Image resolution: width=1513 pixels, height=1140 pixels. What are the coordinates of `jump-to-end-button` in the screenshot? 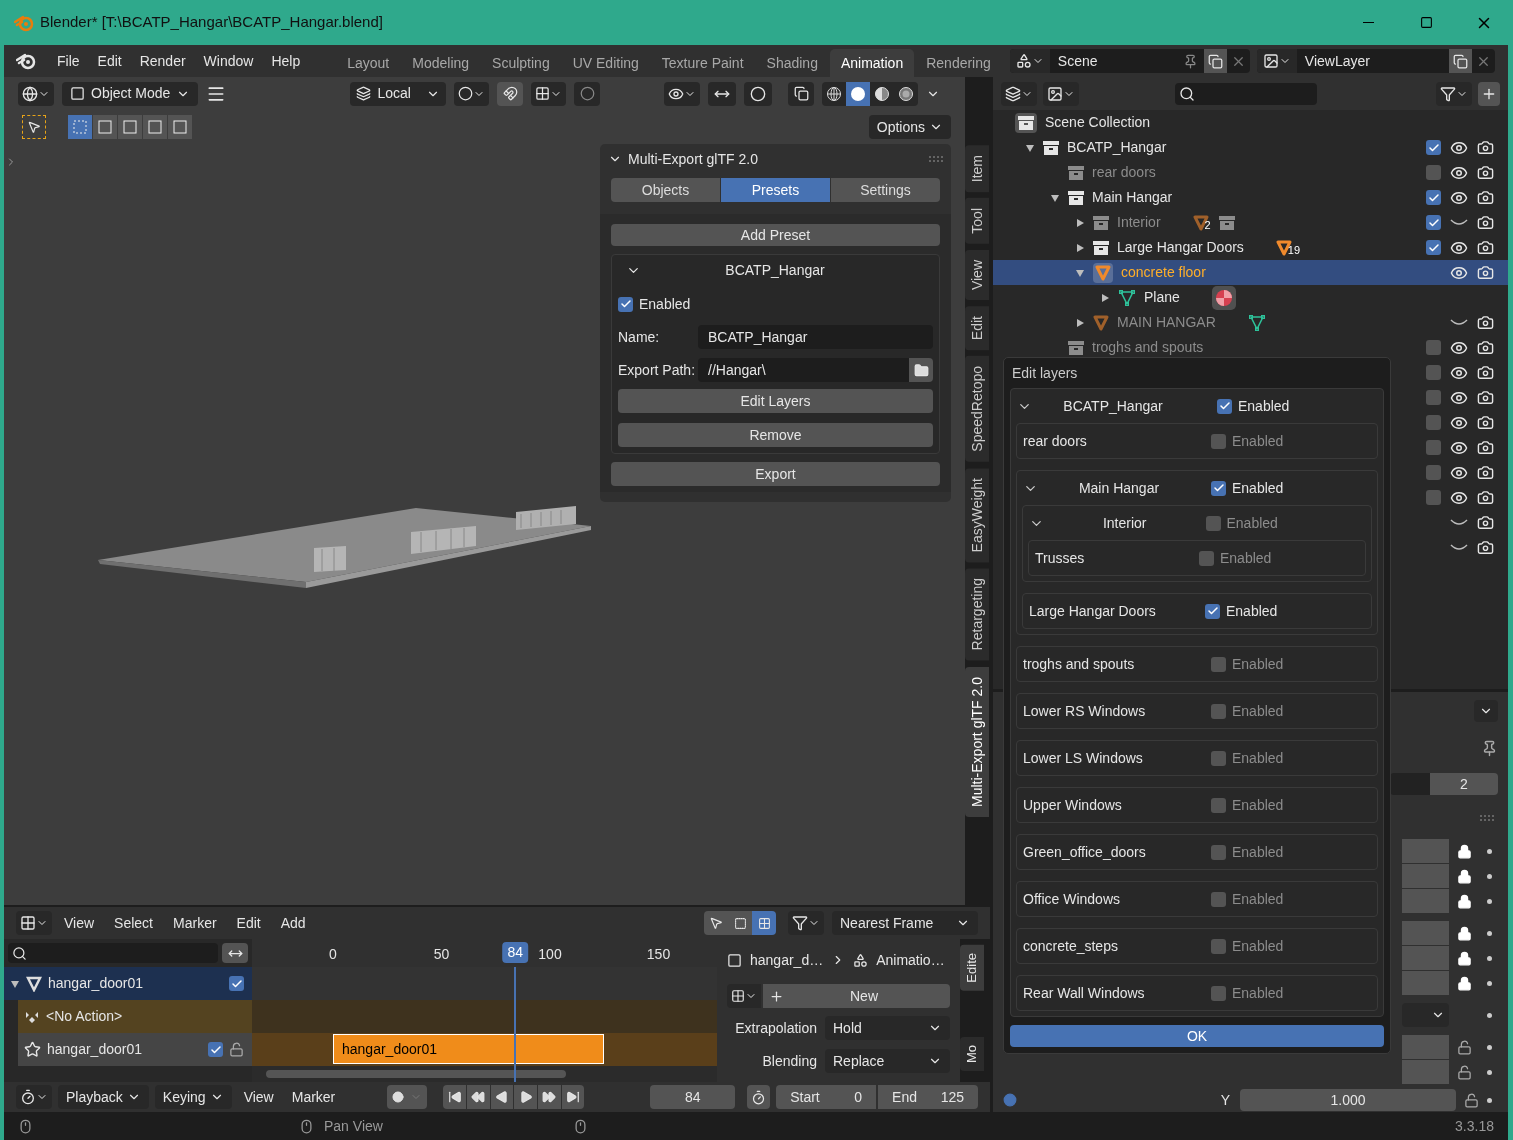 It's located at (573, 1097).